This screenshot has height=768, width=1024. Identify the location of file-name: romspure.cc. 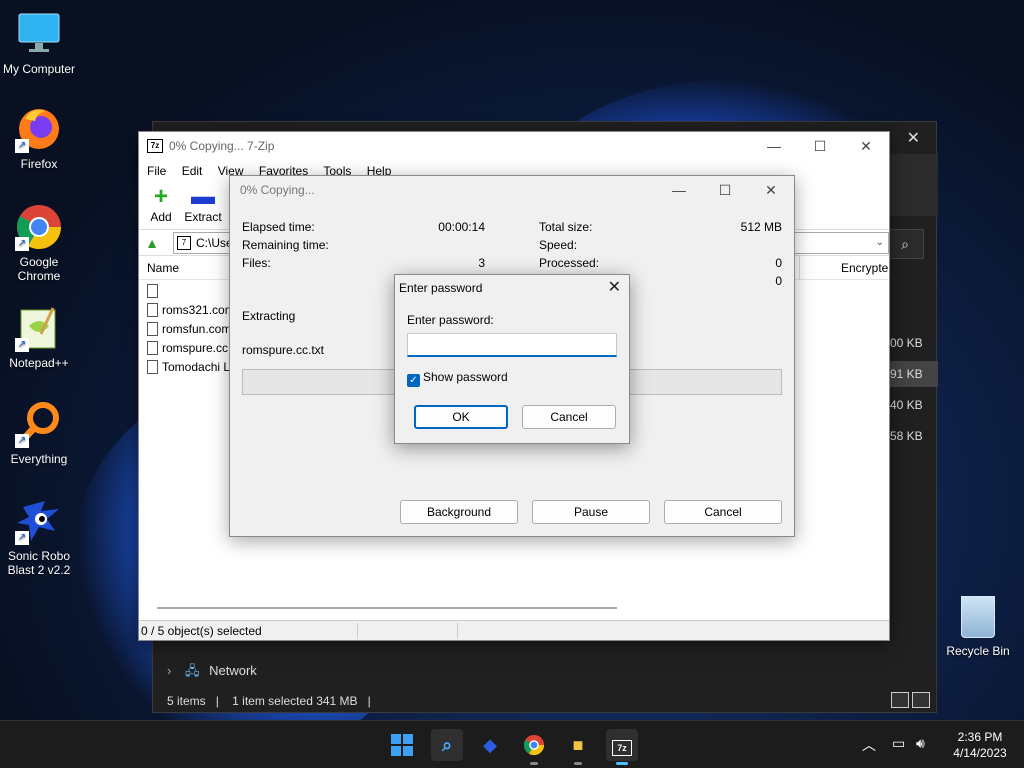
(195, 348).